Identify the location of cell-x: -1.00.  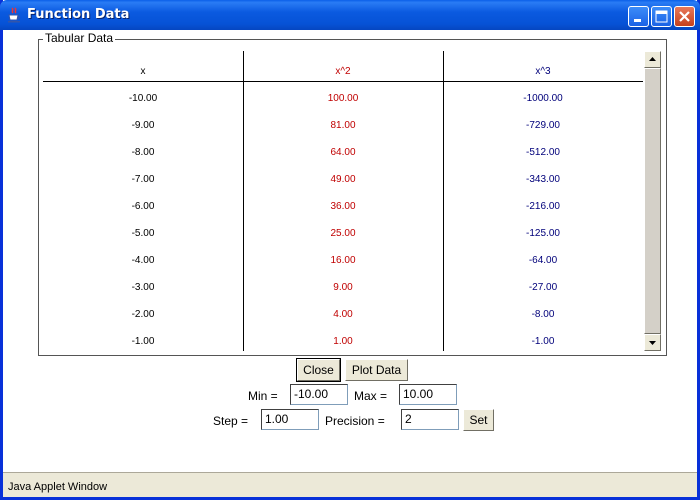
(143, 341).